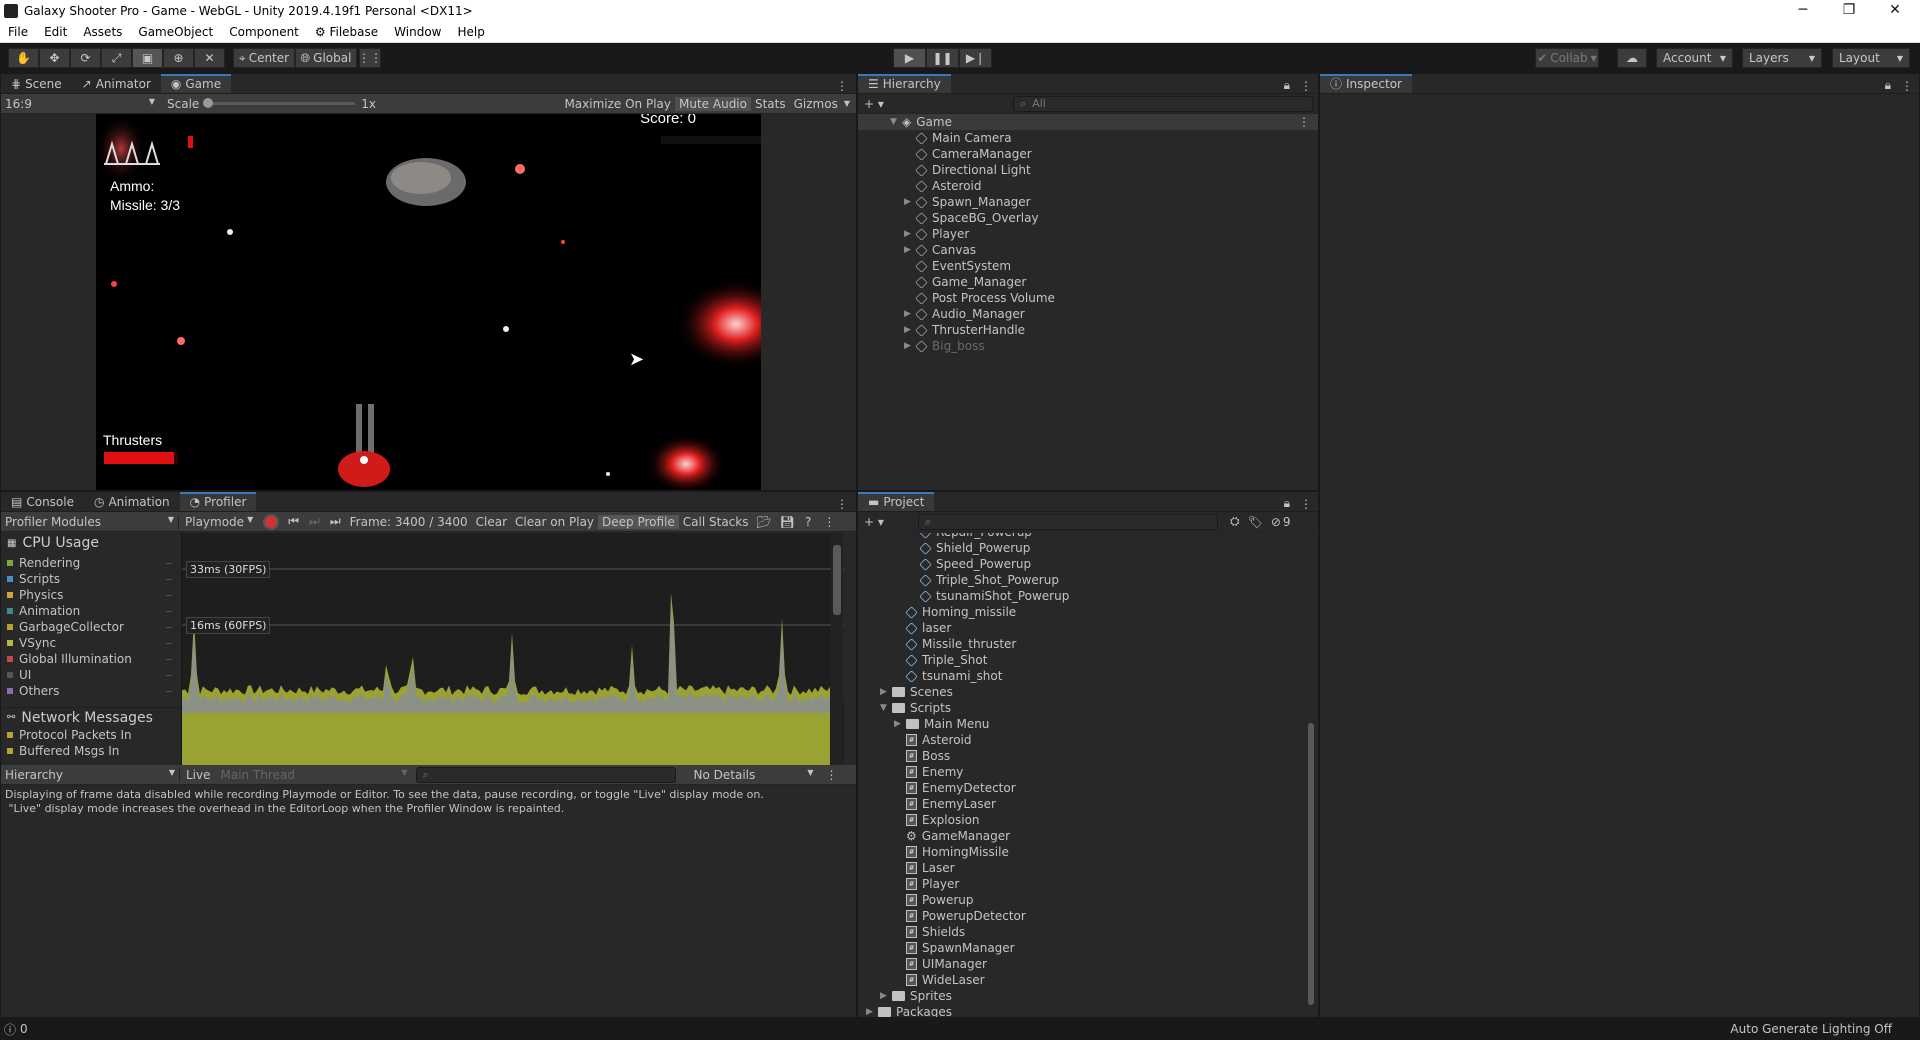 This screenshot has height=1040, width=1920. I want to click on rotate-tool-icon: ⟳, so click(85, 58).